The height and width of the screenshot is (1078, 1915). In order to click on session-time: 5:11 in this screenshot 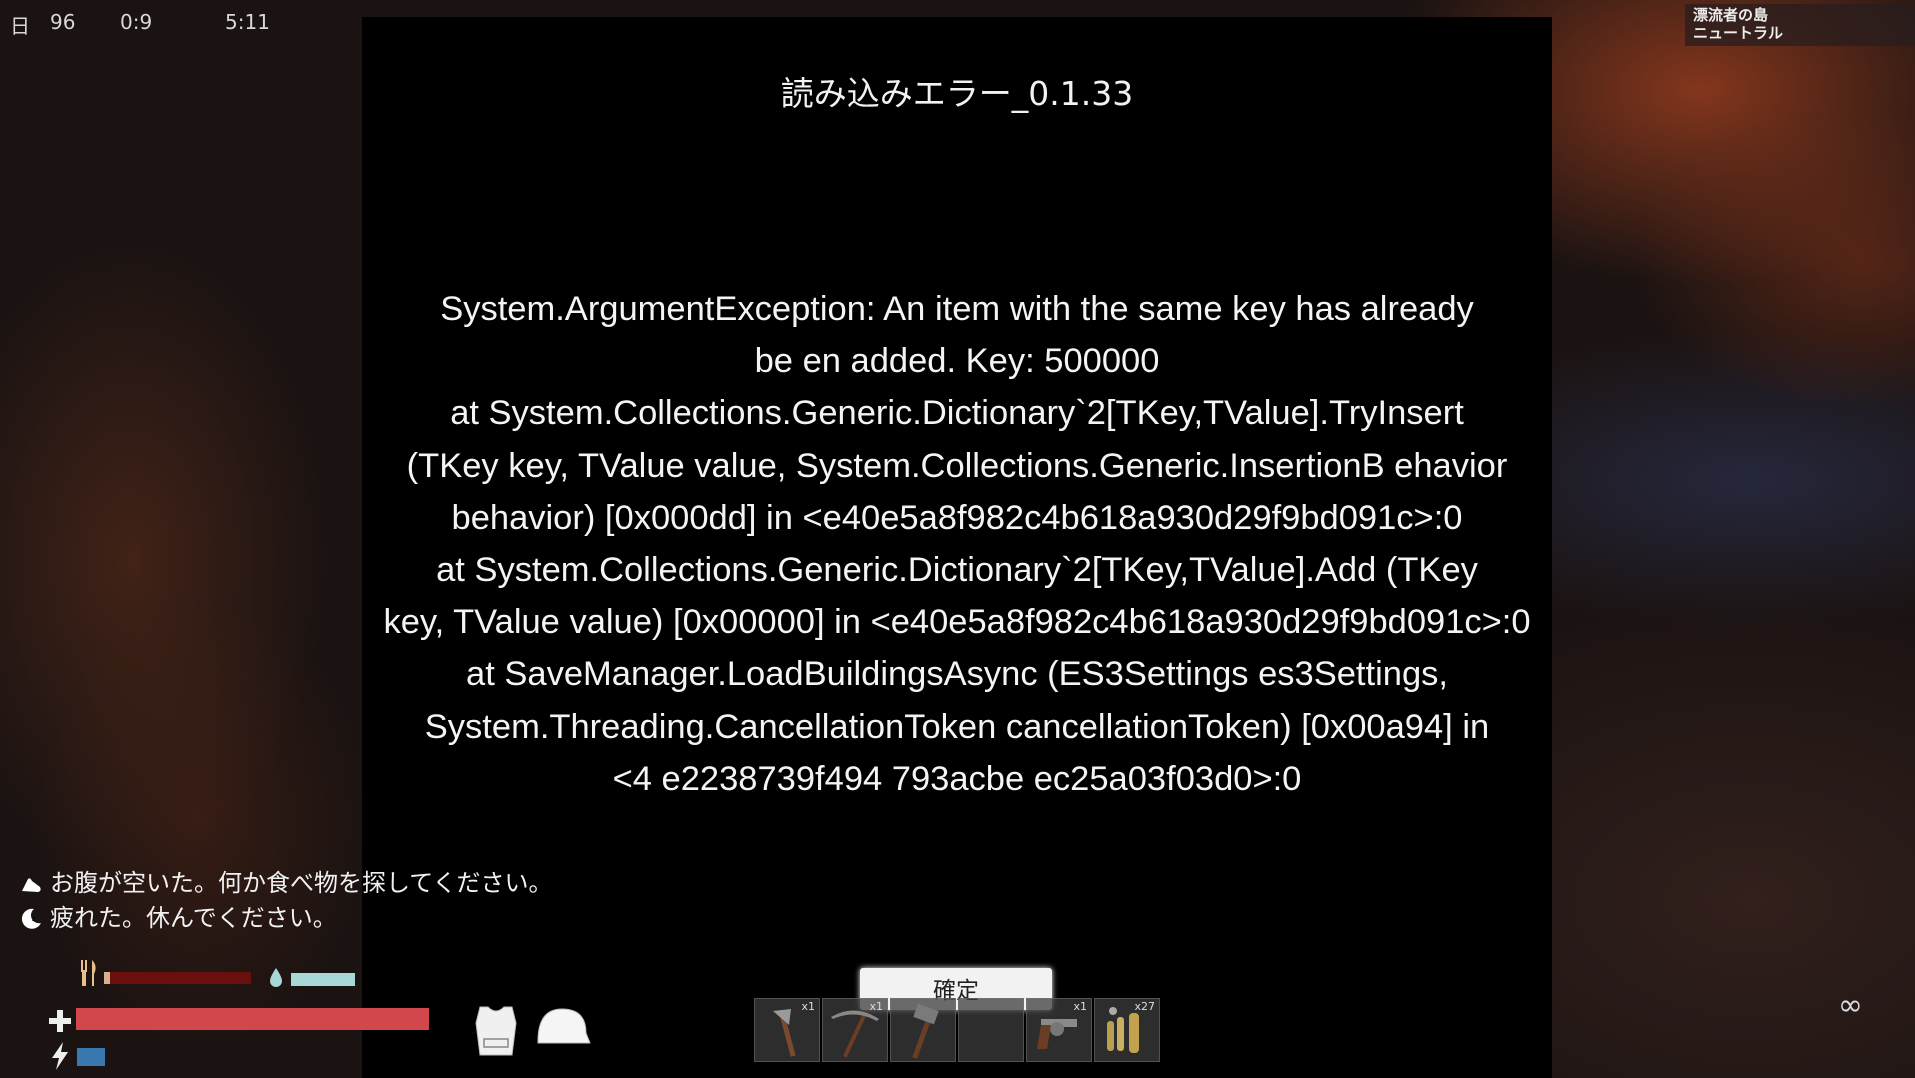, I will do `click(247, 22)`.